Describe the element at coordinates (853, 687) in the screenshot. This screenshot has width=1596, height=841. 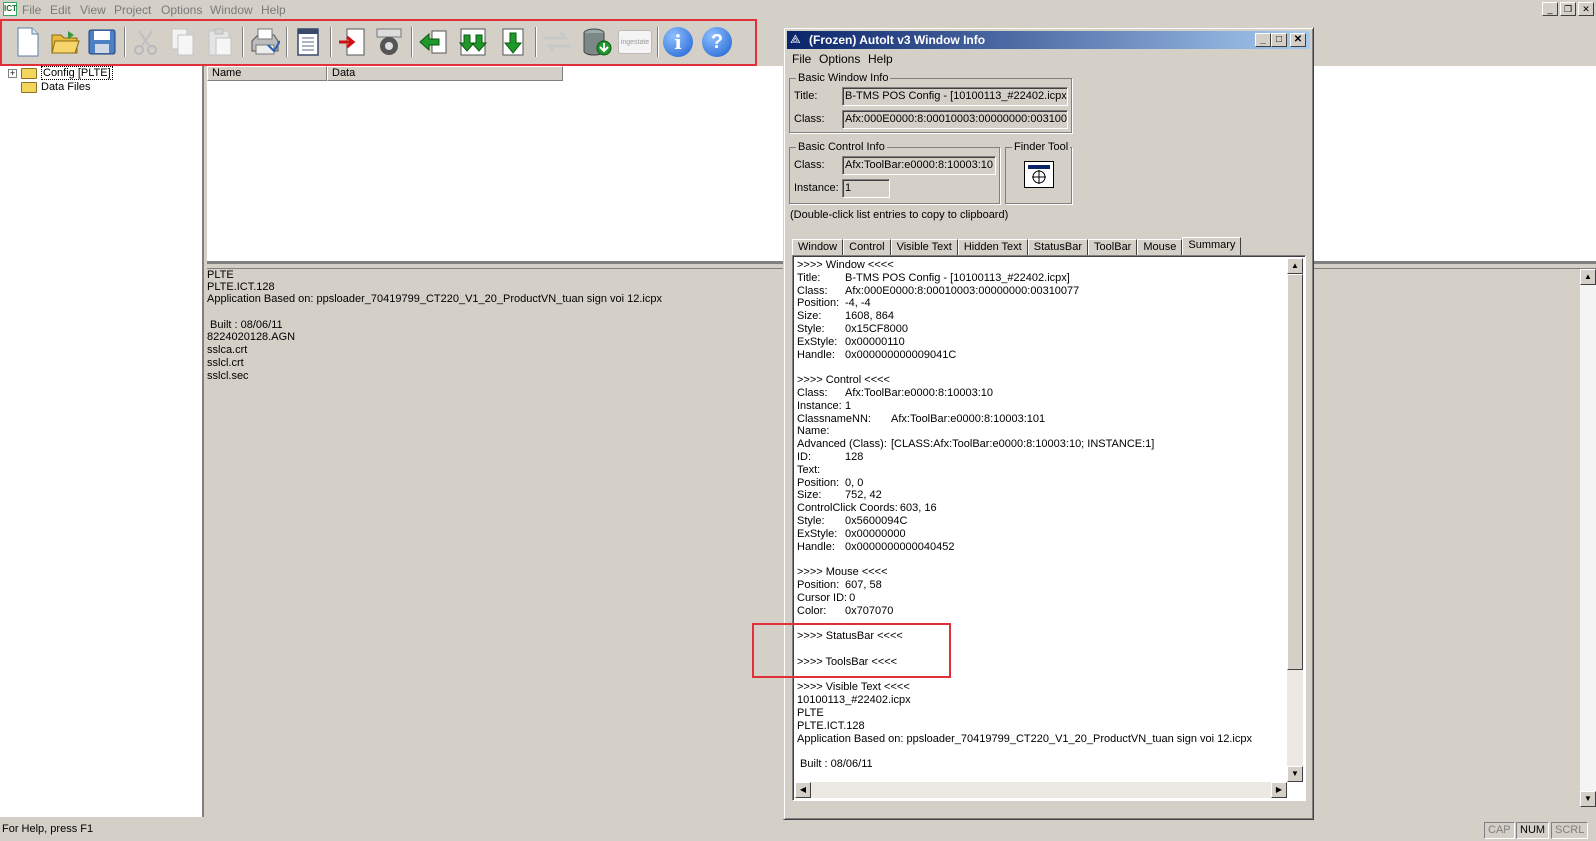
I see `summary-line: >>>> Visible Text <<<<` at that location.